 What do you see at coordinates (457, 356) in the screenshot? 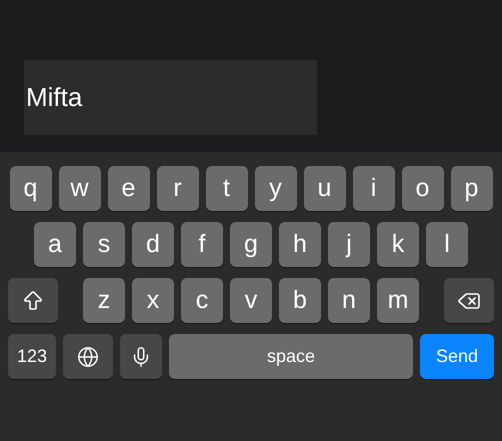
I see `send-button: Send` at bounding box center [457, 356].